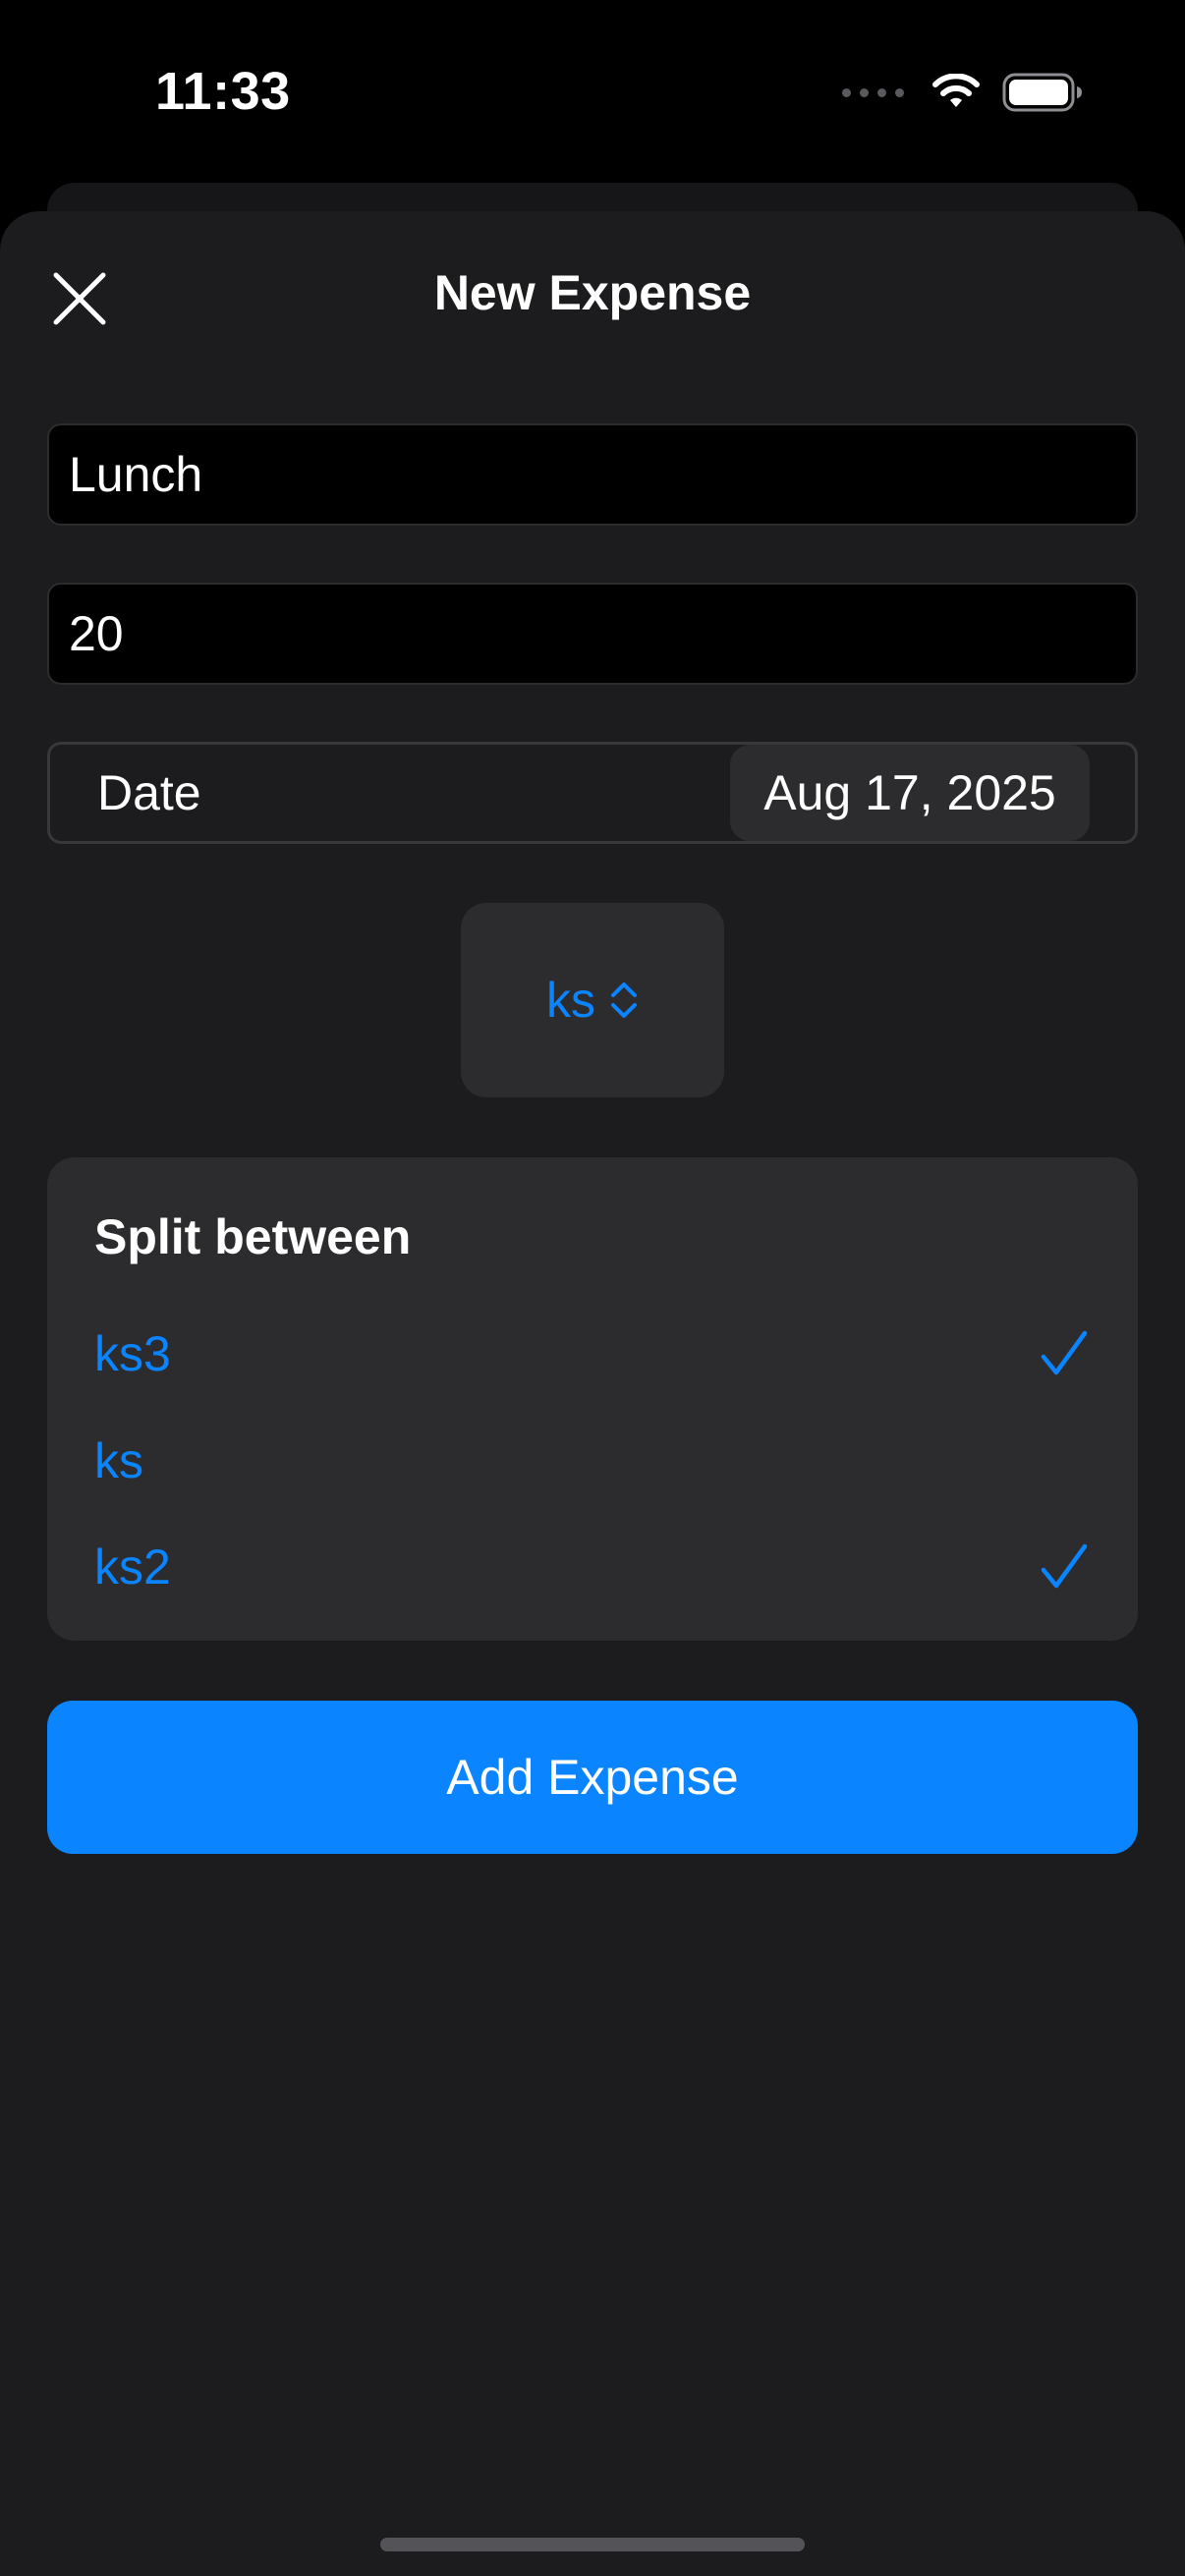 The image size is (1185, 2576). What do you see at coordinates (624, 1000) in the screenshot?
I see `chevron-up-down-icon` at bounding box center [624, 1000].